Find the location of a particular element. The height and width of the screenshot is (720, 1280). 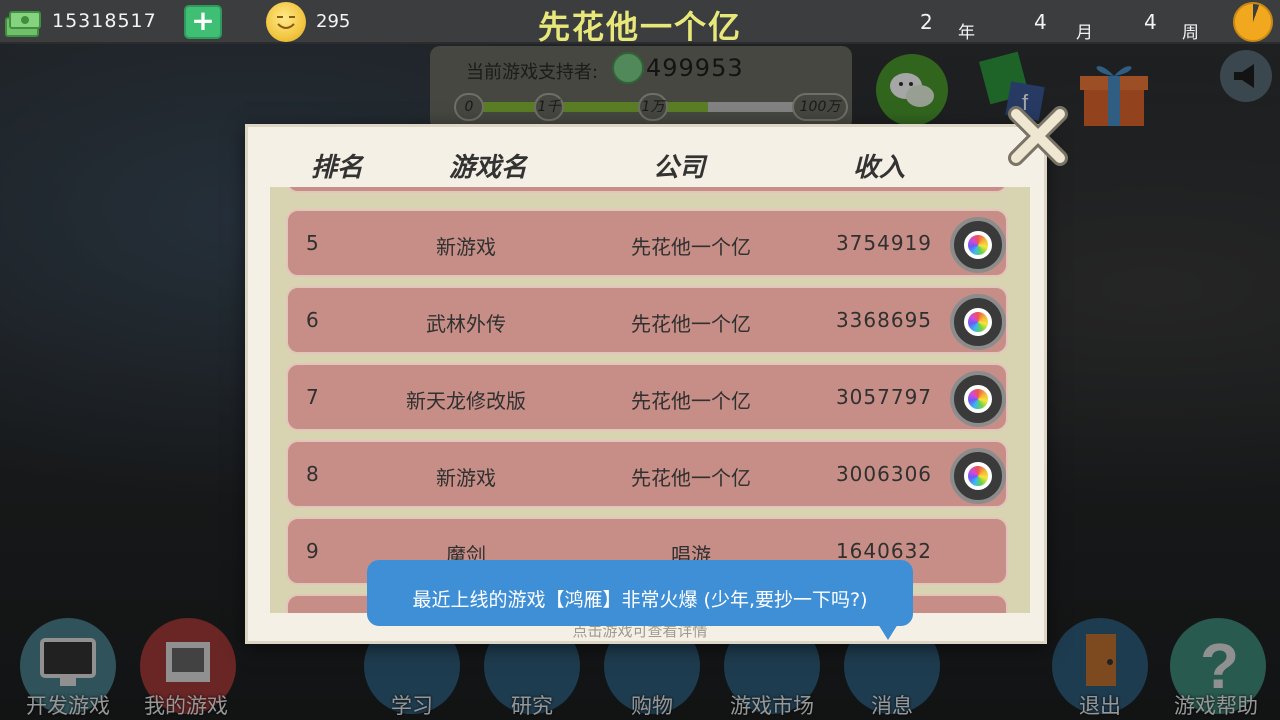

week-unit: 周 is located at coordinates (1190, 33).